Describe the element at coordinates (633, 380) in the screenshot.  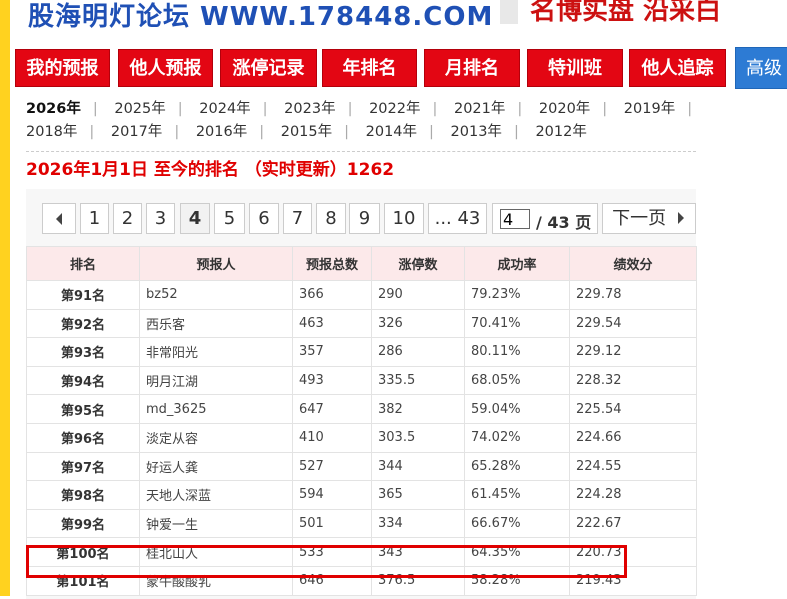
I see `cell-score: 228.32` at that location.